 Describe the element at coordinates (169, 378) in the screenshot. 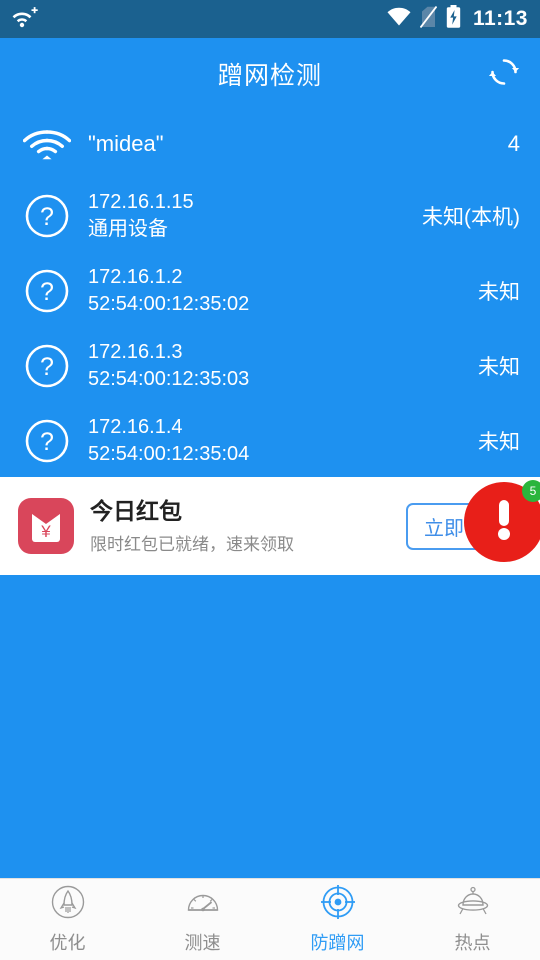

I see `device-detail: 52:54:00:12:35:03` at that location.